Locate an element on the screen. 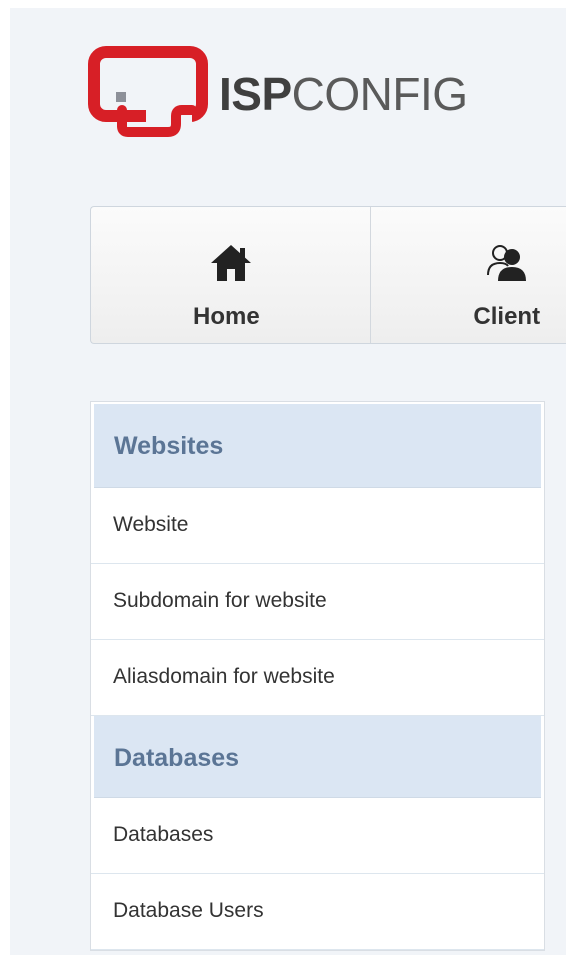  section-header-websites: Websites is located at coordinates (317, 446).